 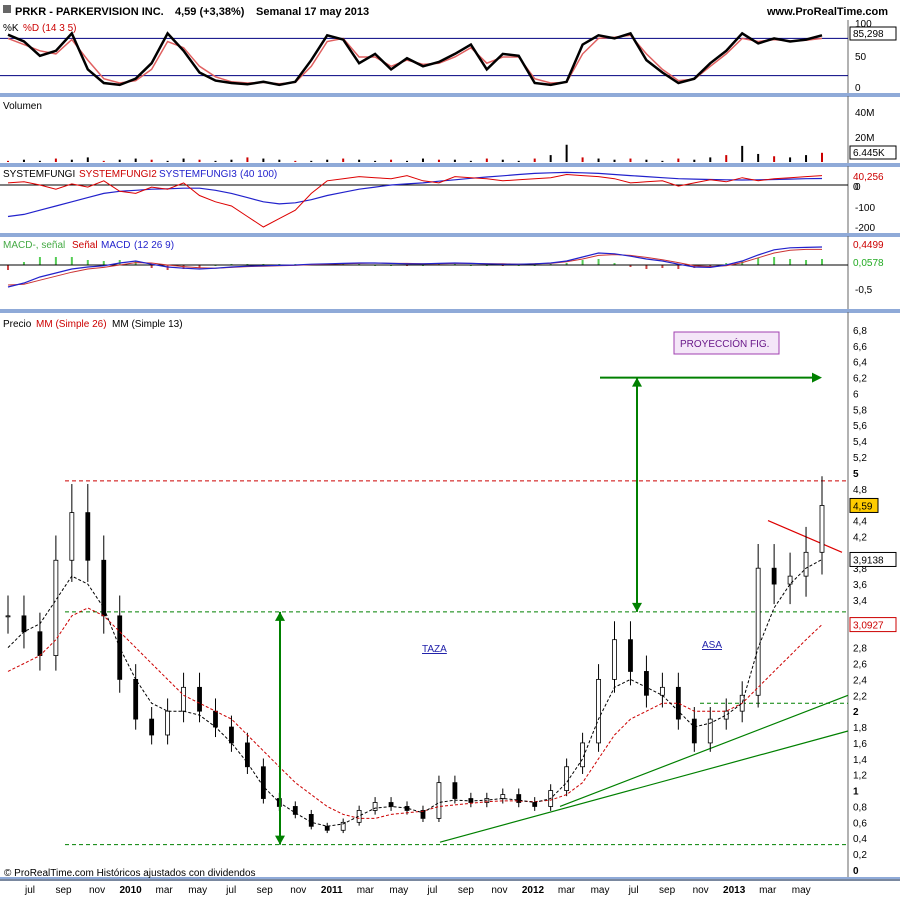 I want to click on x-tick: may, so click(x=600, y=890).